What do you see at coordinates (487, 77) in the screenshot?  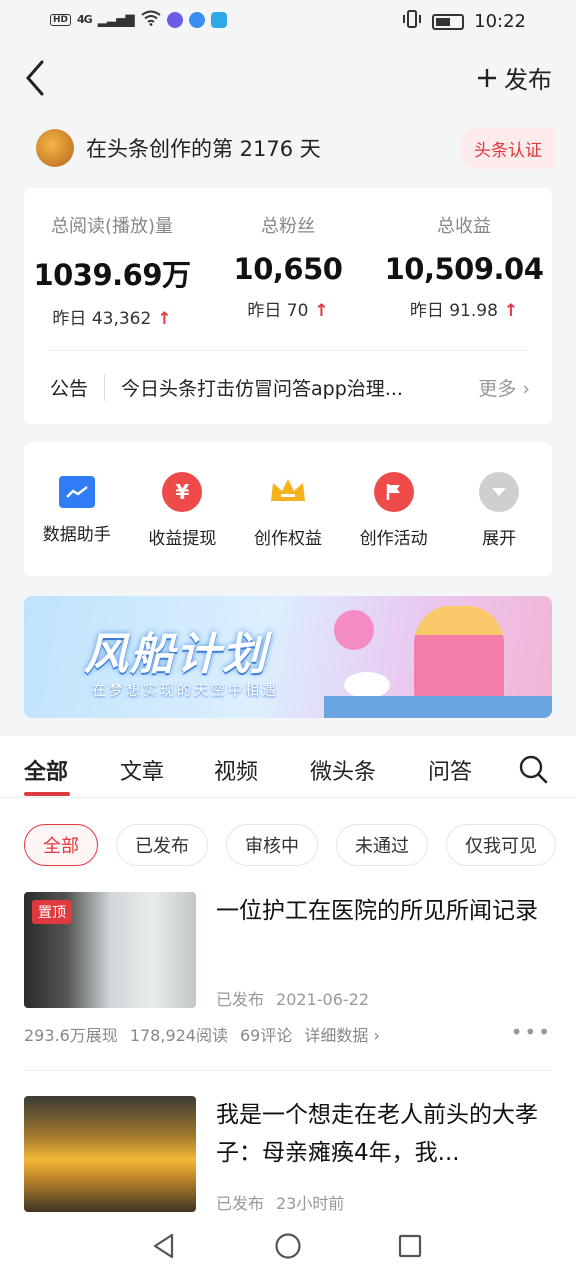 I see `plus-icon` at bounding box center [487, 77].